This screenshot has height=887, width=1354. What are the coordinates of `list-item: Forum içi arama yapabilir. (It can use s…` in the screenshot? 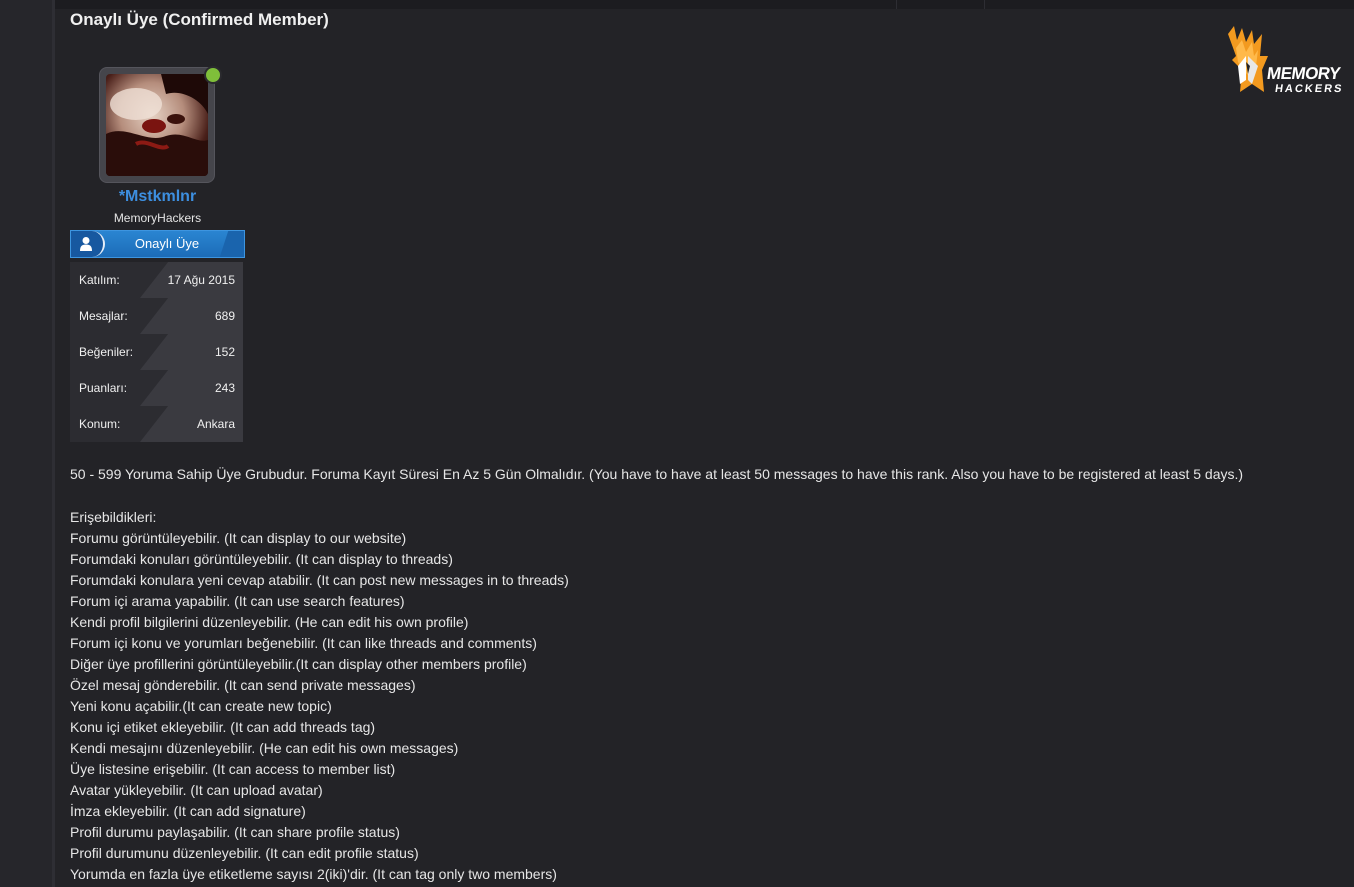 It's located at (237, 601).